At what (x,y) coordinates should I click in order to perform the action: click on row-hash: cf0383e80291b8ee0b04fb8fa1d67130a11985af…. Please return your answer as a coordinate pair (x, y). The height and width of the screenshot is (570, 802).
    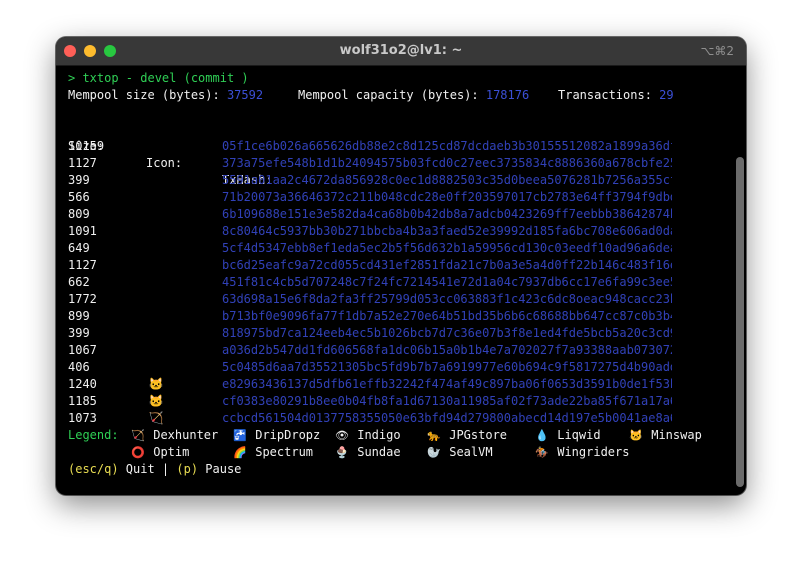
    Looking at the image, I should click on (447, 401).